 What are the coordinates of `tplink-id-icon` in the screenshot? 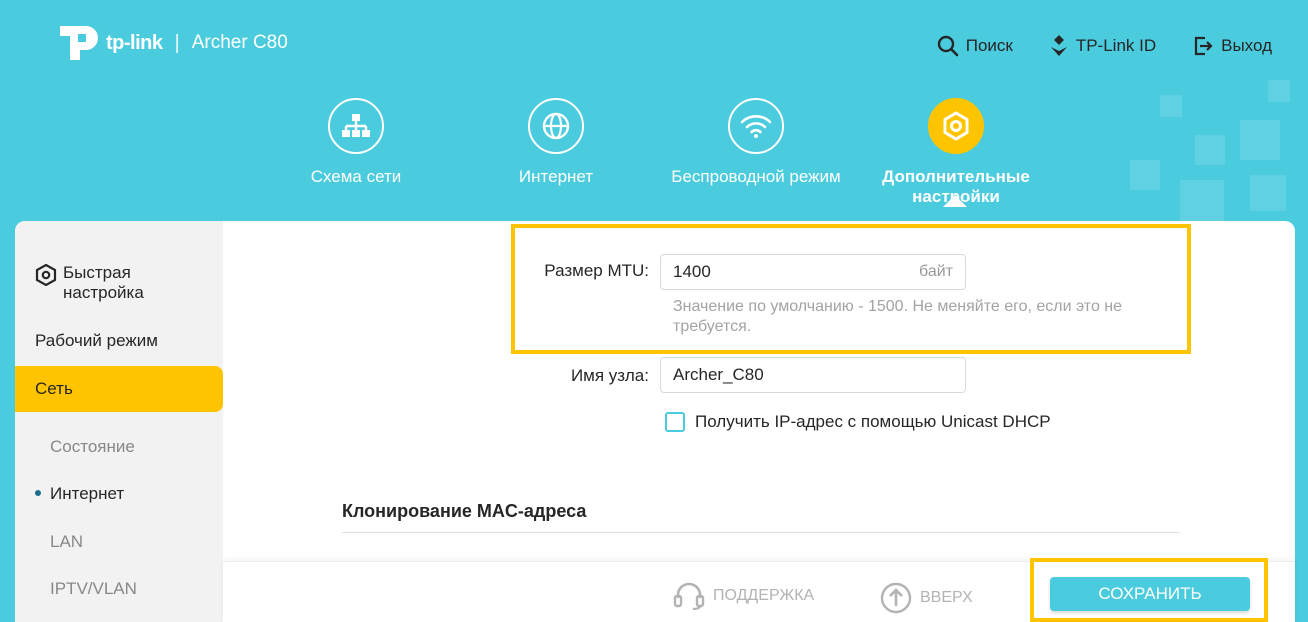 It's located at (1058, 45).